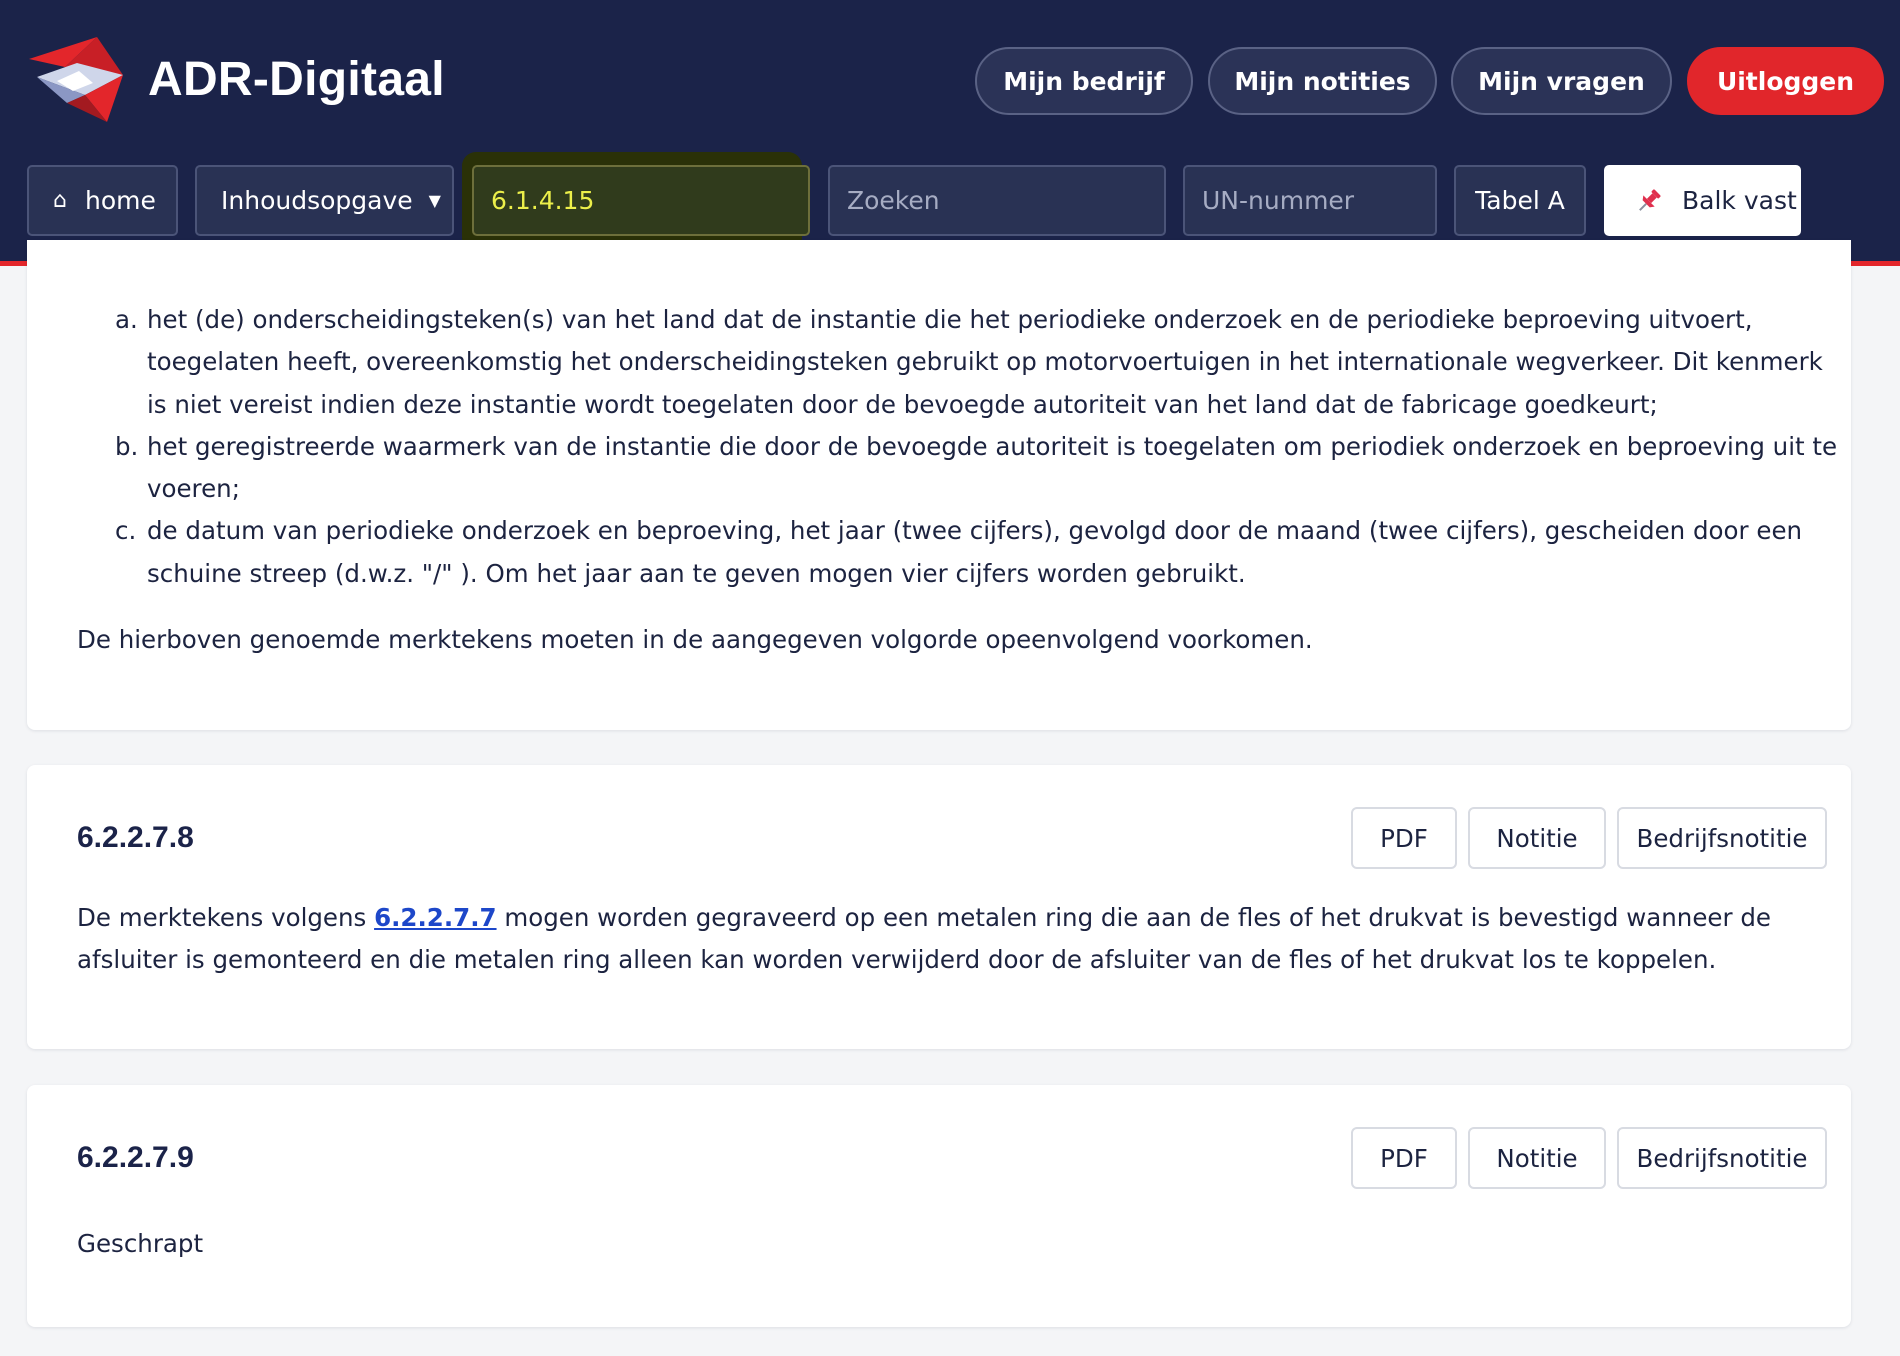 The height and width of the screenshot is (1356, 1900). What do you see at coordinates (135, 837) in the screenshot?
I see `section-title: 6.2.2.7.8` at bounding box center [135, 837].